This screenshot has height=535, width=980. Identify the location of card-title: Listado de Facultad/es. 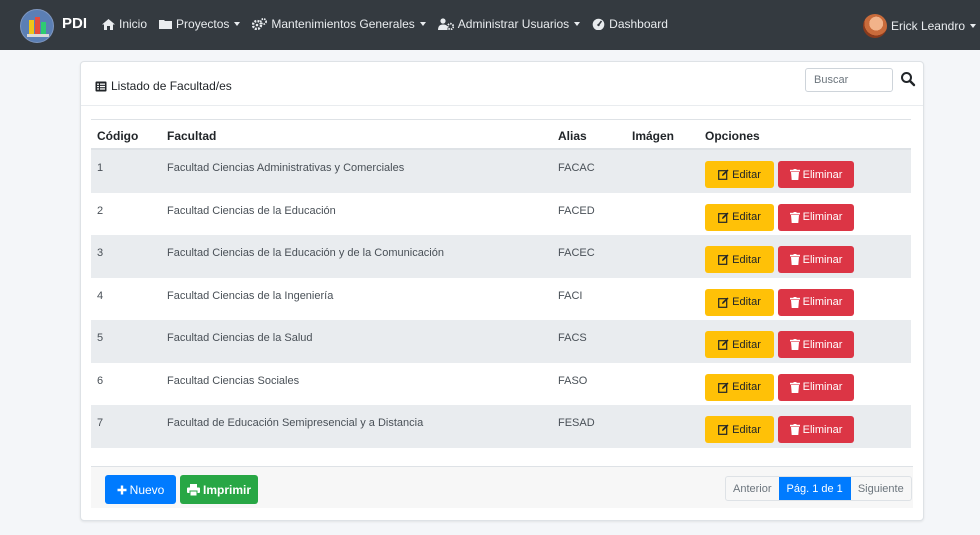
(163, 86).